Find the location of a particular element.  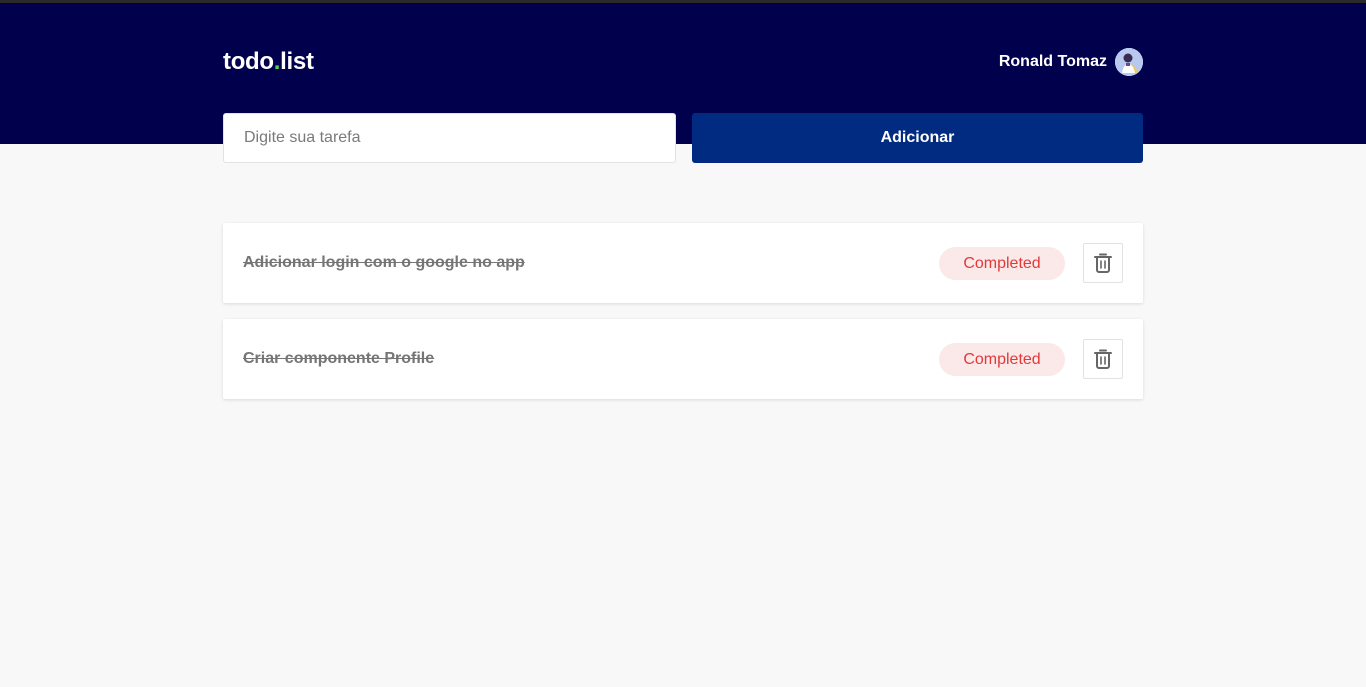

logo-text-todo: todo is located at coordinates (248, 61).